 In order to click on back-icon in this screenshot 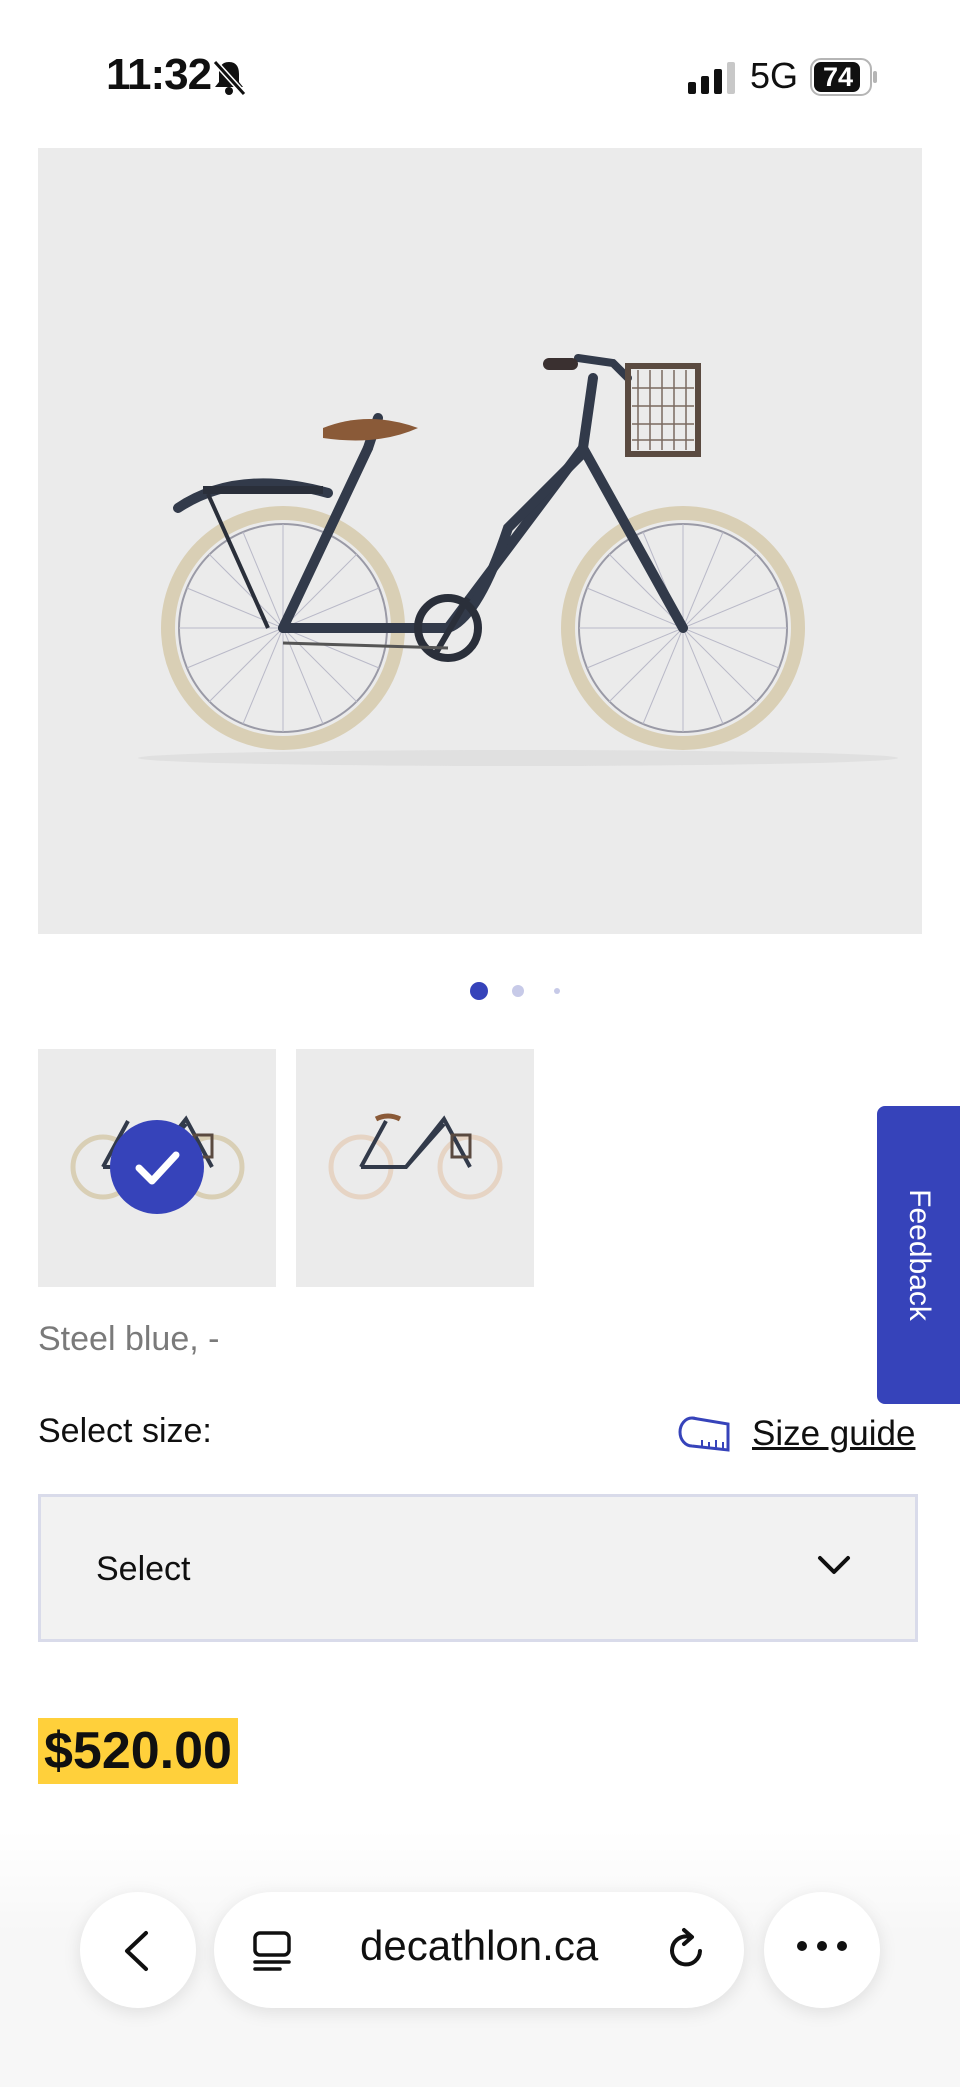, I will do `click(136, 1951)`.